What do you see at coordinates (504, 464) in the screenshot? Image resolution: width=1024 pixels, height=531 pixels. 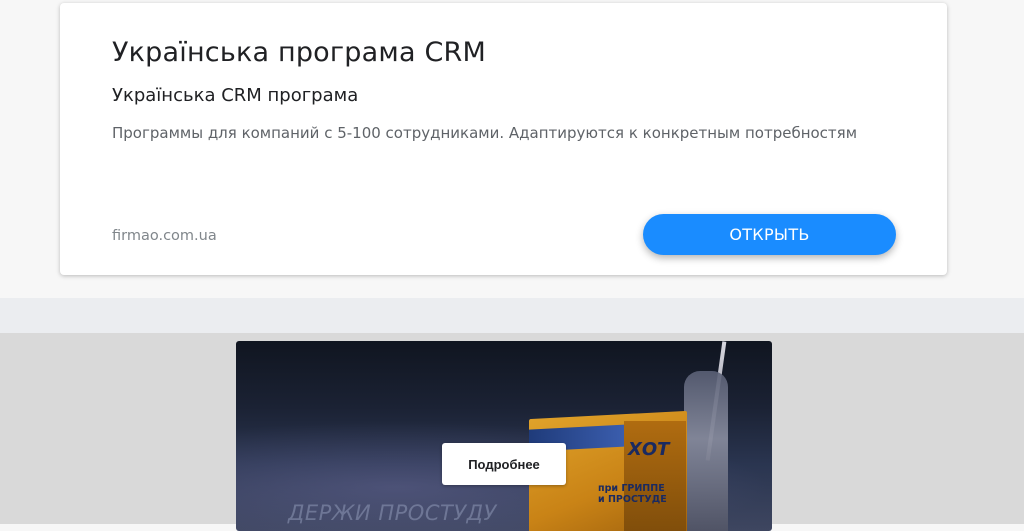 I see `details-button: Подробнее` at bounding box center [504, 464].